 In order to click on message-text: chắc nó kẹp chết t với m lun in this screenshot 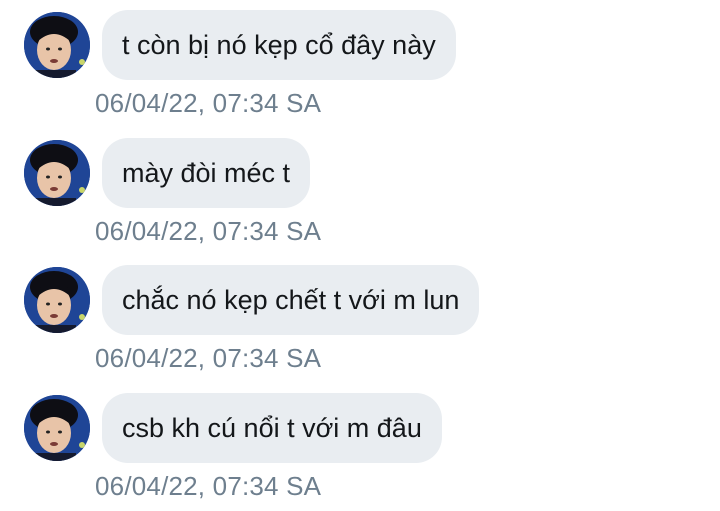, I will do `click(291, 300)`.